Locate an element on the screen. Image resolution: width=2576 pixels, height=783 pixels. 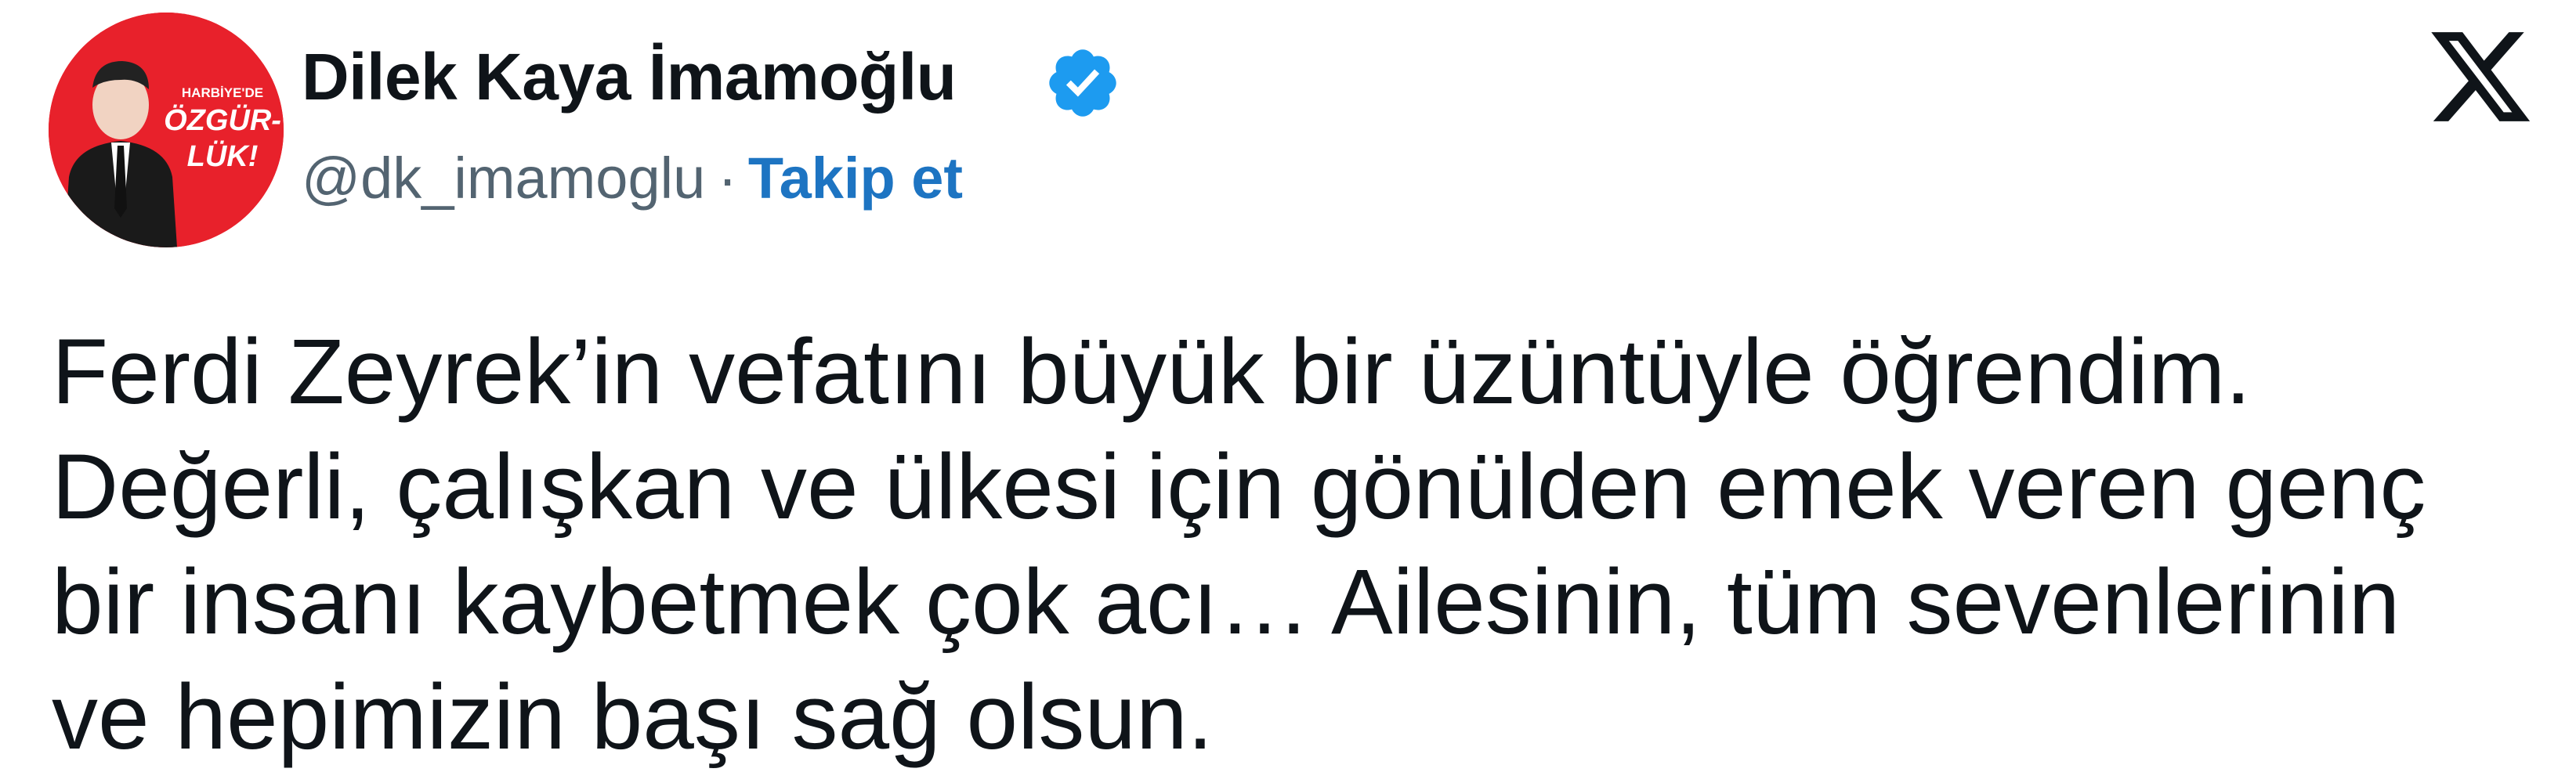
avatar-text-3: LÜK! is located at coordinates (223, 156).